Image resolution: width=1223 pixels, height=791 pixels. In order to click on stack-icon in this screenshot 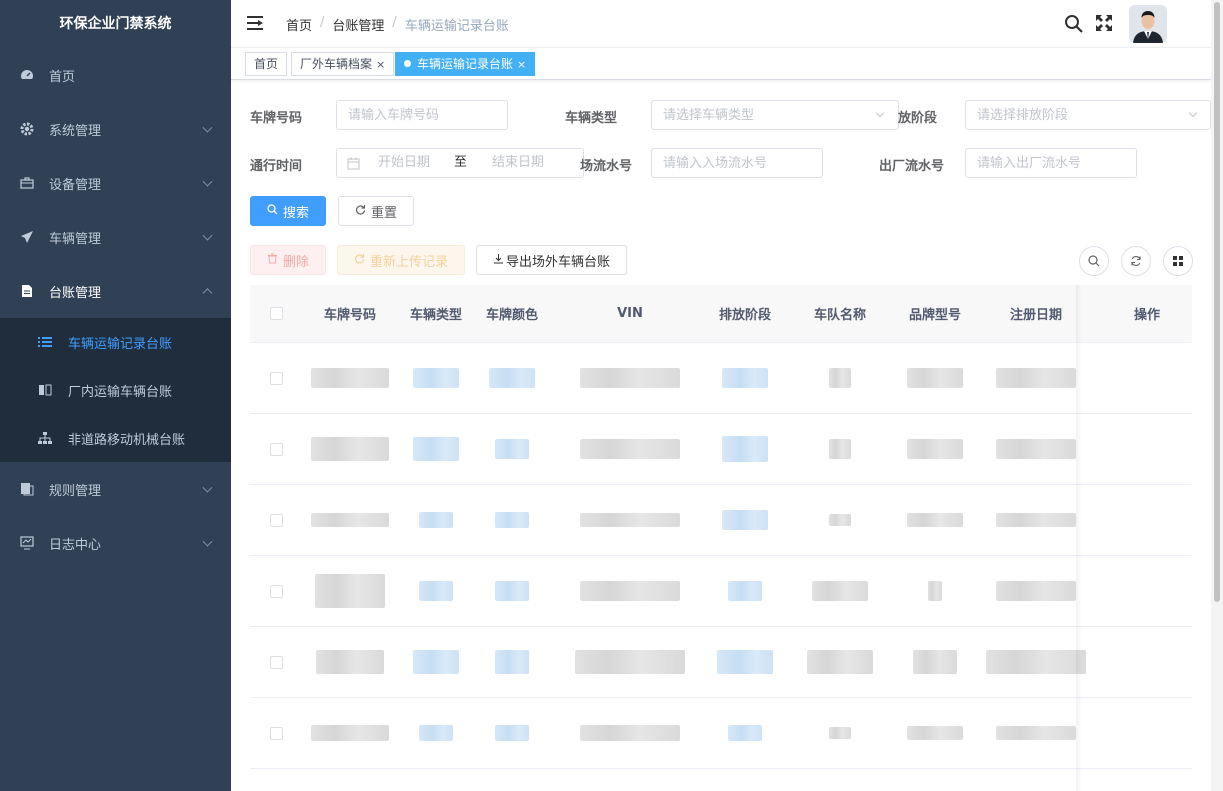, I will do `click(27, 489)`.